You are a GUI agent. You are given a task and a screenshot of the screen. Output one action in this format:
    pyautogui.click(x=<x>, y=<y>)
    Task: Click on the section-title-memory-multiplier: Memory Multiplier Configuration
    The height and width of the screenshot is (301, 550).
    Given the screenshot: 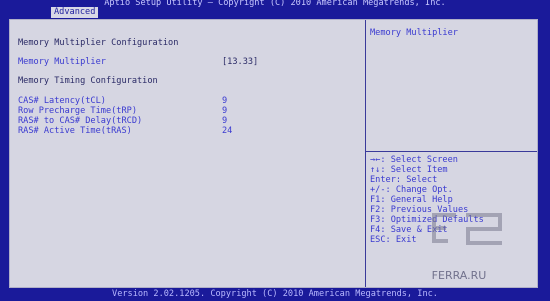 What is the action you would take?
    pyautogui.click(x=98, y=43)
    